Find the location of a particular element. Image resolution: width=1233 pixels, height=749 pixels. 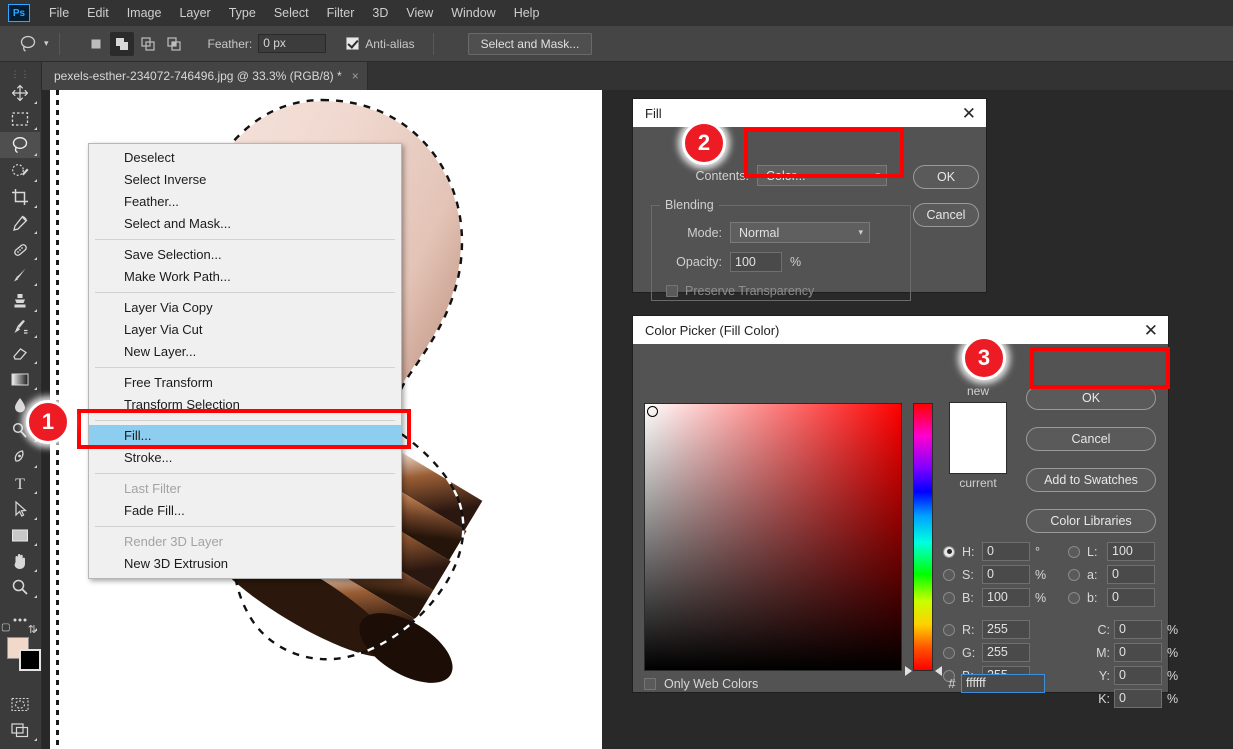

menu-item-view: View is located at coordinates (419, 13).